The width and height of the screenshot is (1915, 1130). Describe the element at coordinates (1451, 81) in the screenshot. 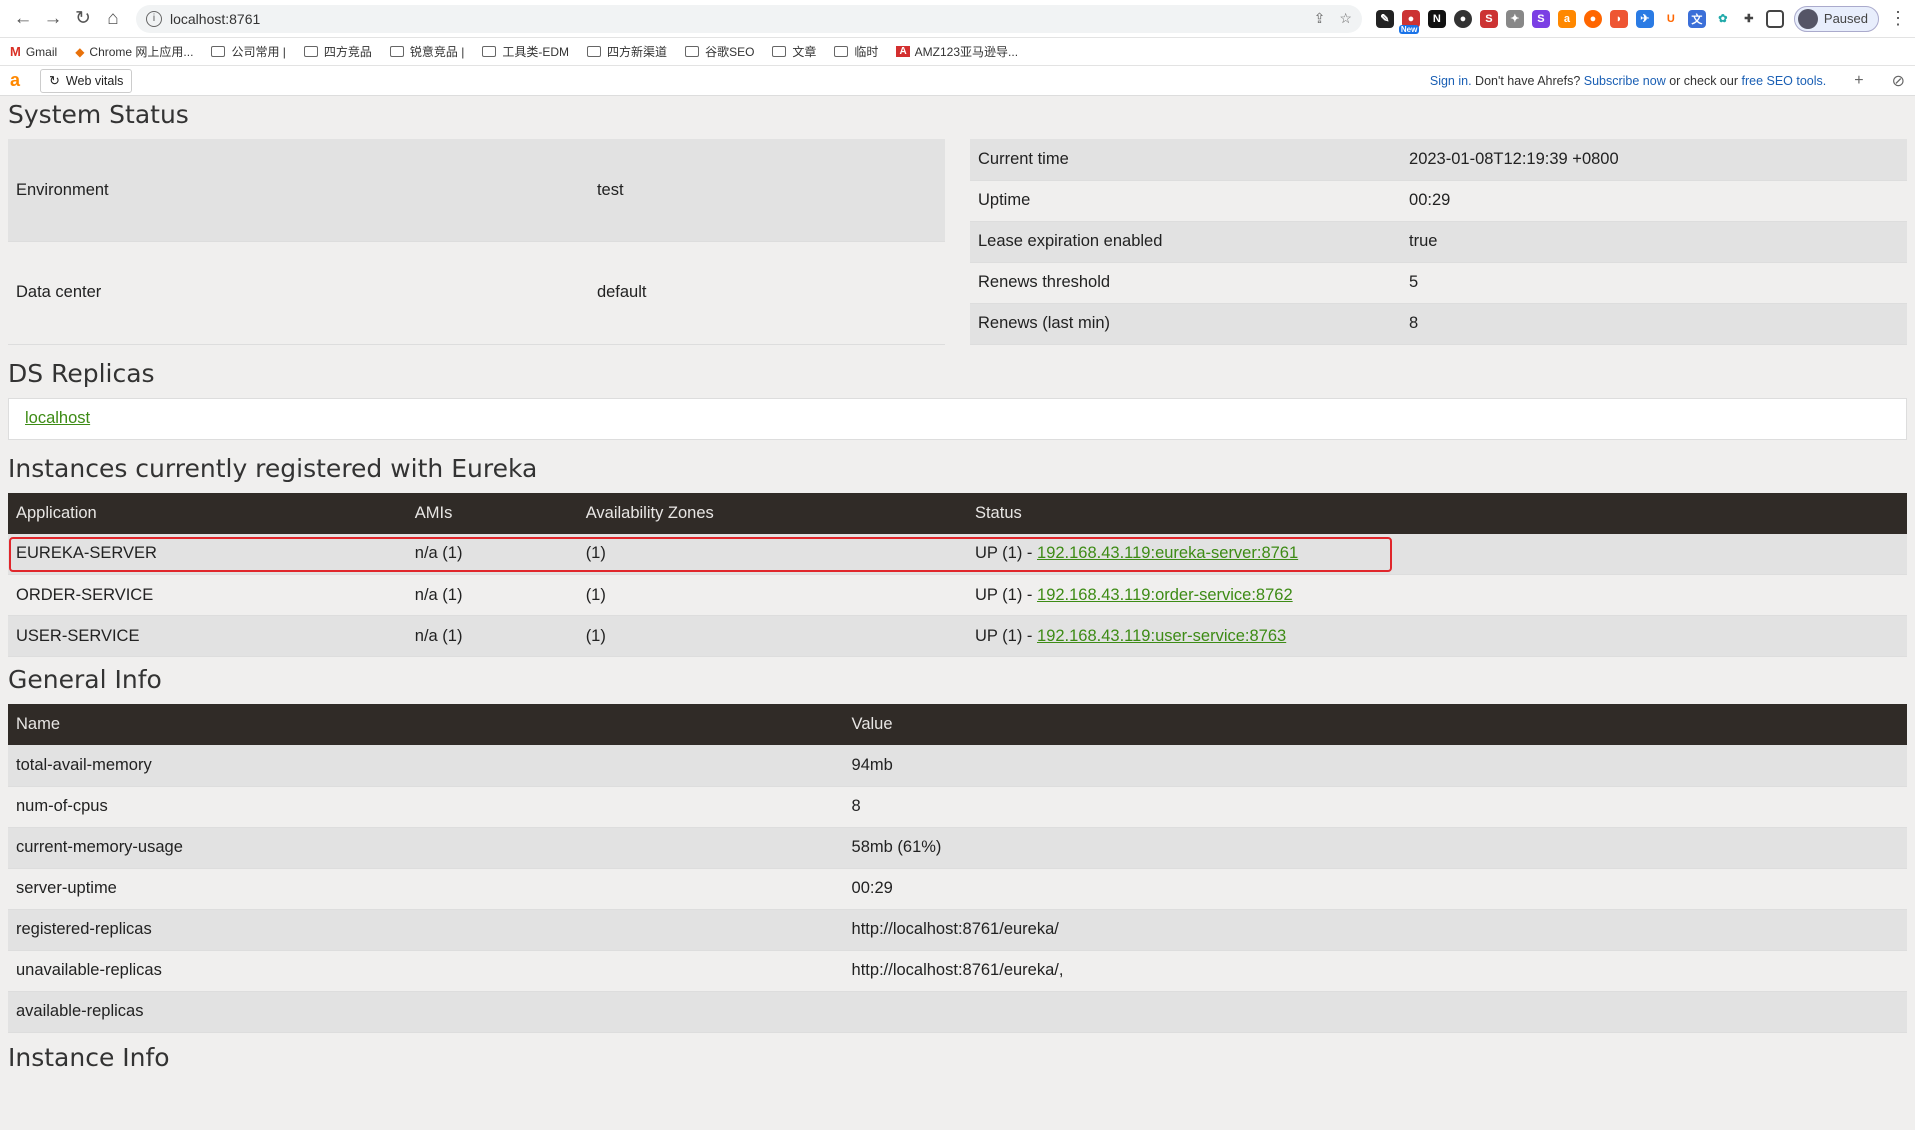

I see `sign-in-link: Sign in.` at that location.